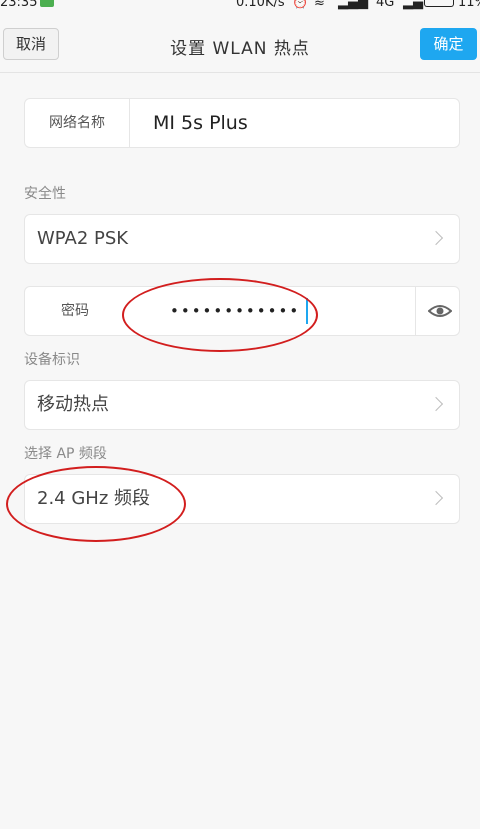 The image size is (480, 829). Describe the element at coordinates (94, 498) in the screenshot. I see `ap-band-value: 2.4 GHz 频段` at that location.